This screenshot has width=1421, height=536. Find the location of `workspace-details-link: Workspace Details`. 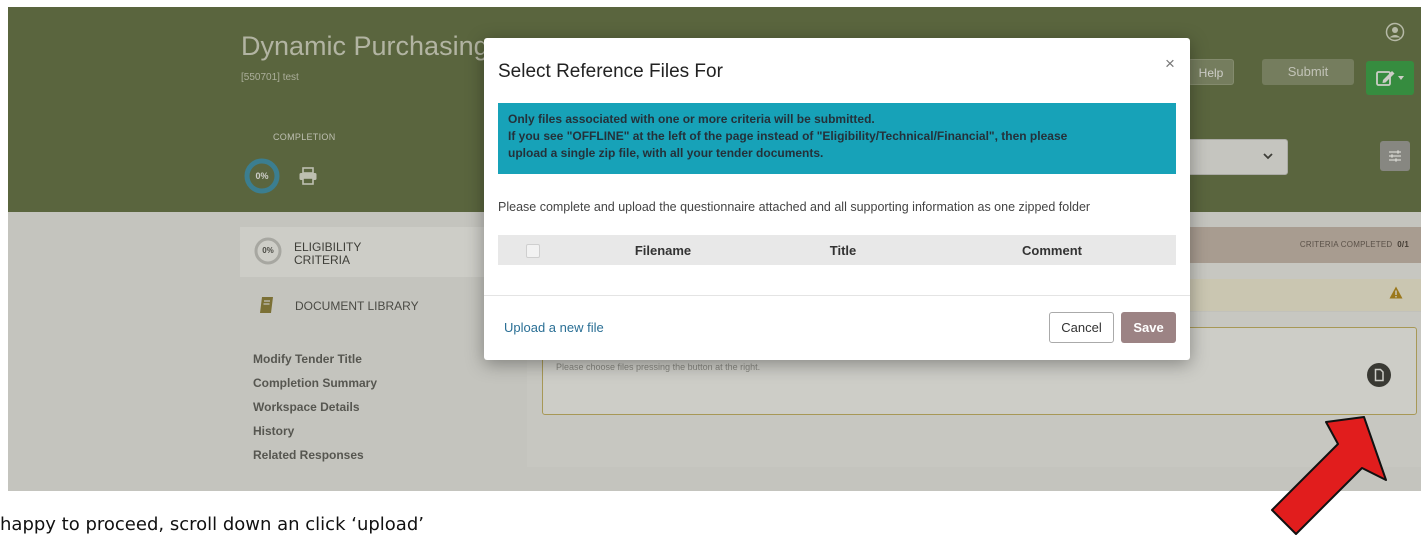

workspace-details-link: Workspace Details is located at coordinates (315, 407).